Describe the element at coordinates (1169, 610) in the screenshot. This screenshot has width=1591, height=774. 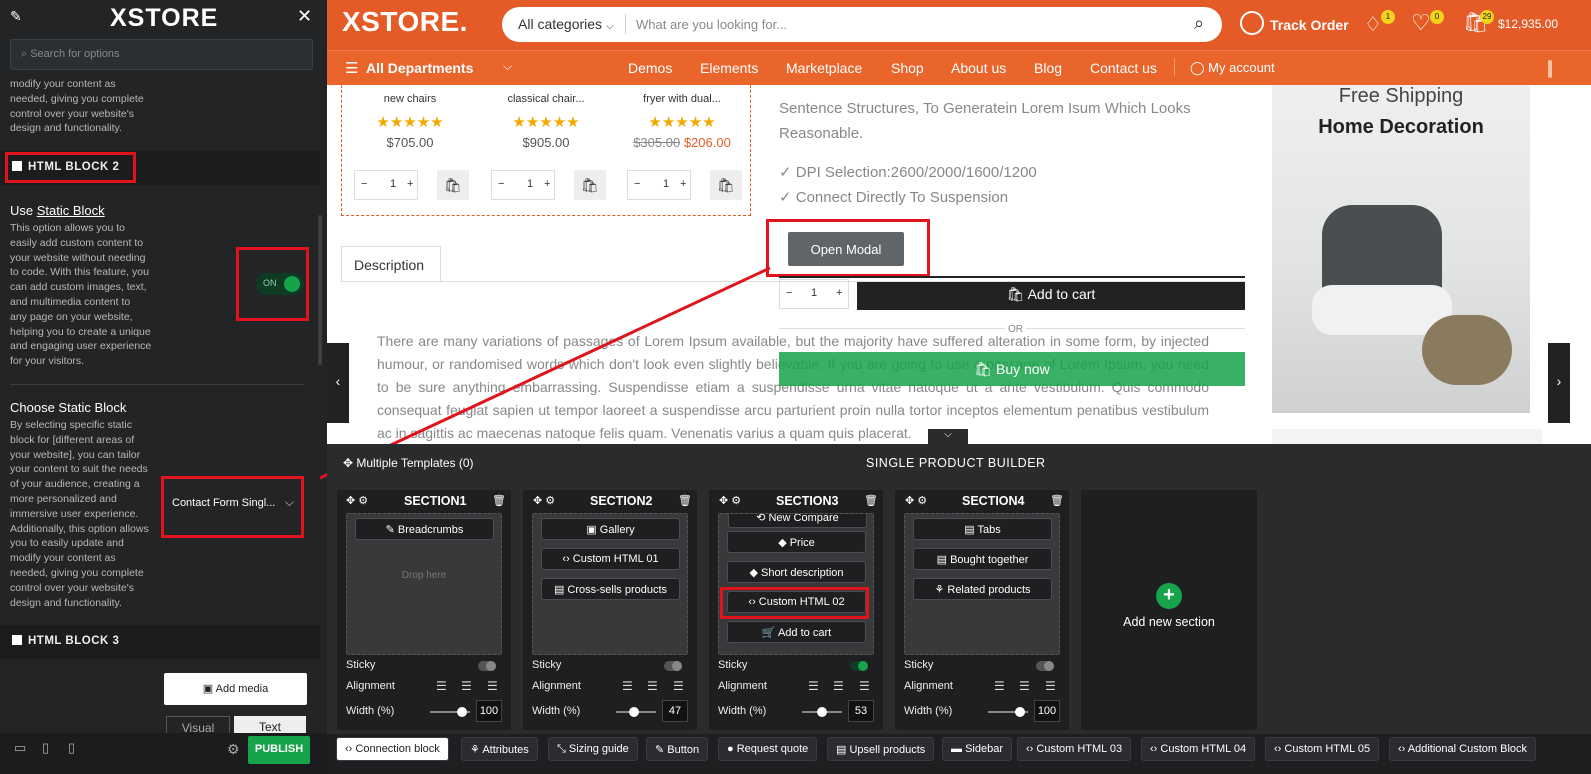
I see `add-section-card` at that location.